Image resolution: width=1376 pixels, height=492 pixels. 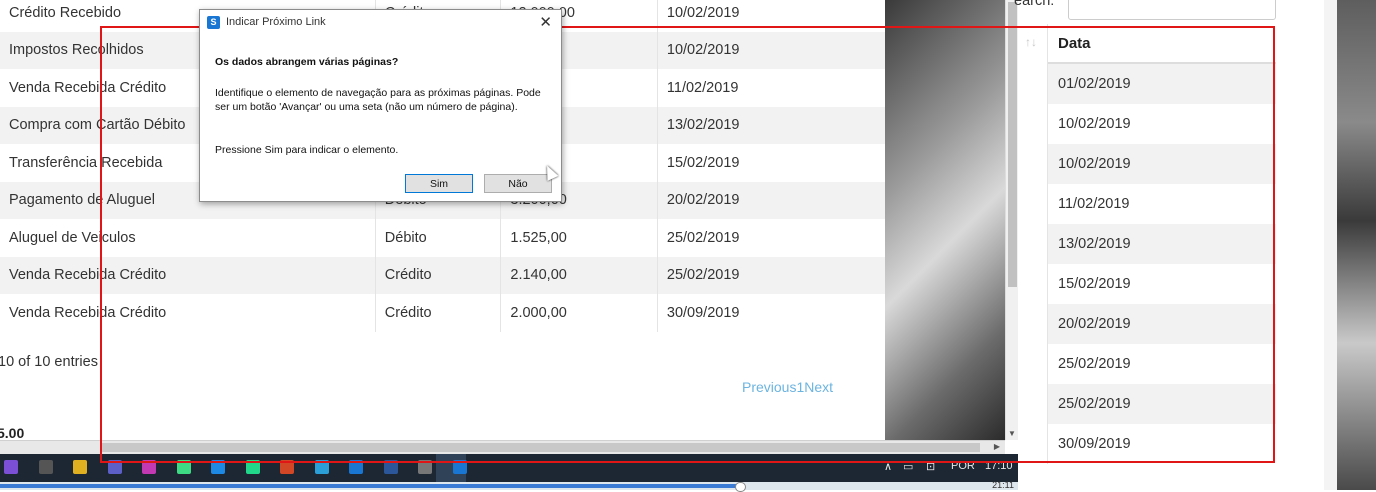 What do you see at coordinates (518, 183) in the screenshot?
I see `no-button: Não` at bounding box center [518, 183].